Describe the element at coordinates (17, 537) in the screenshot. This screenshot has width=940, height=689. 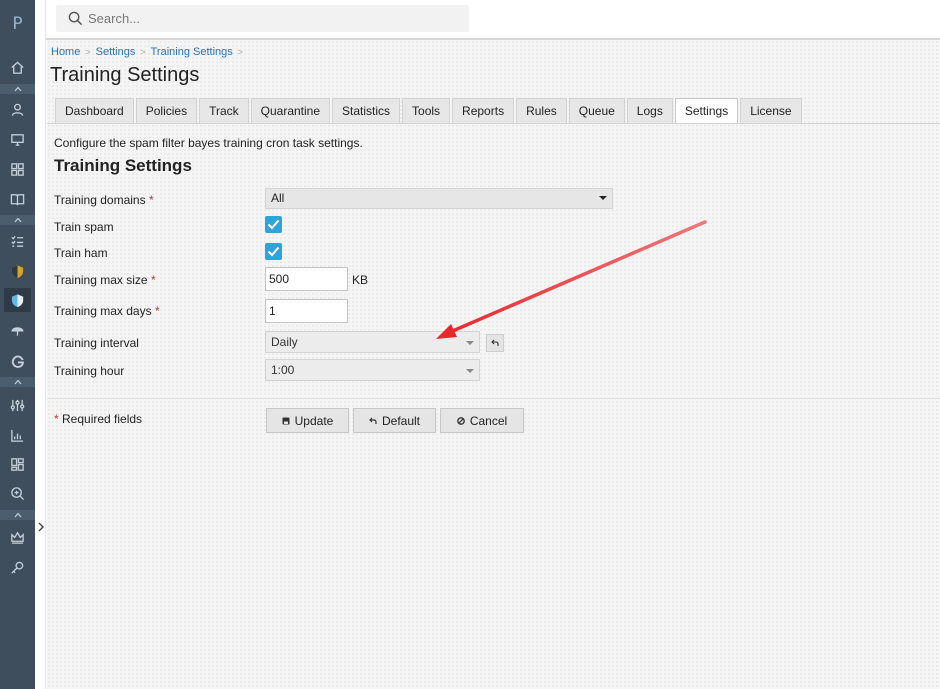
I see `crown-icon` at that location.